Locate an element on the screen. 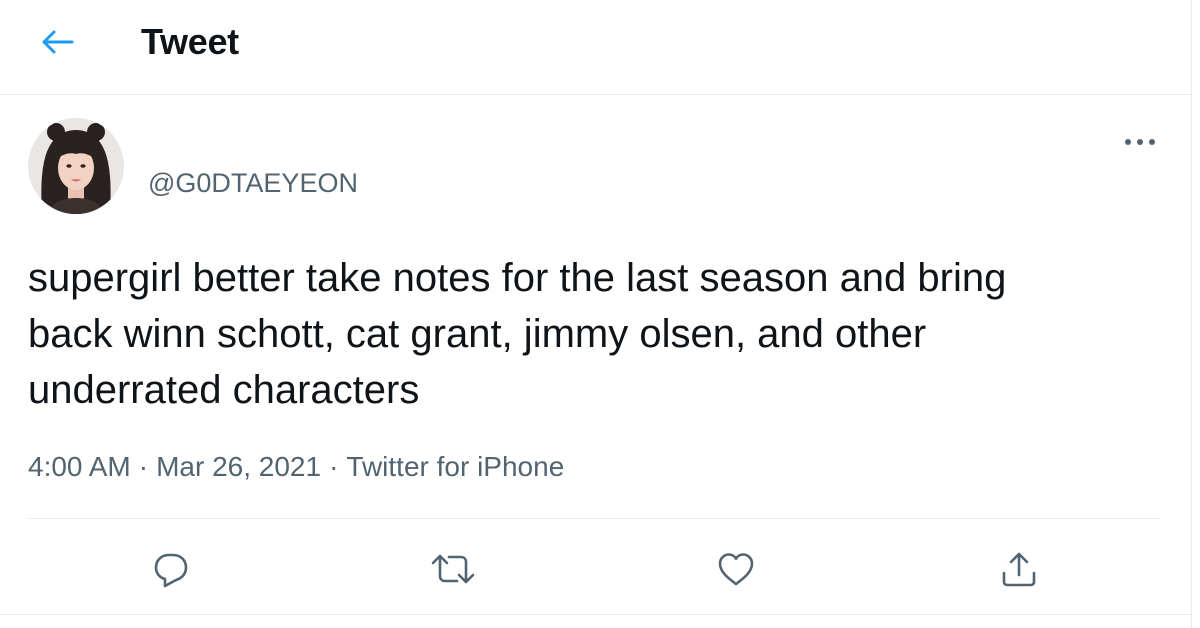  user-handle: @G0DTAEYEON is located at coordinates (253, 183).